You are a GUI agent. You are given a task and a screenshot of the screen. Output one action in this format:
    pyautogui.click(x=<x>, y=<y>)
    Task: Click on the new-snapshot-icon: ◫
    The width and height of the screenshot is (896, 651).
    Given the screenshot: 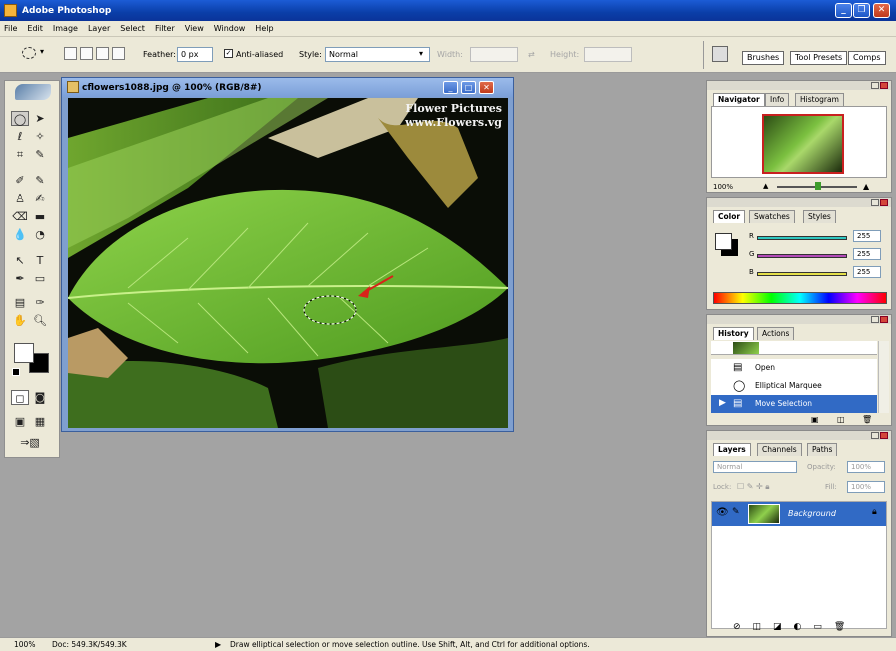 What is the action you would take?
    pyautogui.click(x=841, y=419)
    